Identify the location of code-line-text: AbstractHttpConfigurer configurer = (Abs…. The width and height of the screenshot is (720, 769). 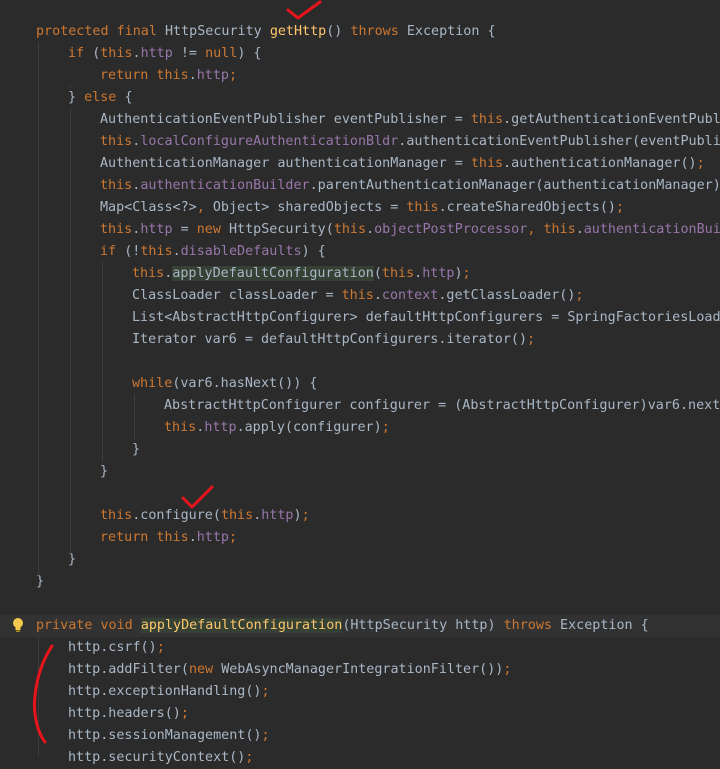
(442, 406).